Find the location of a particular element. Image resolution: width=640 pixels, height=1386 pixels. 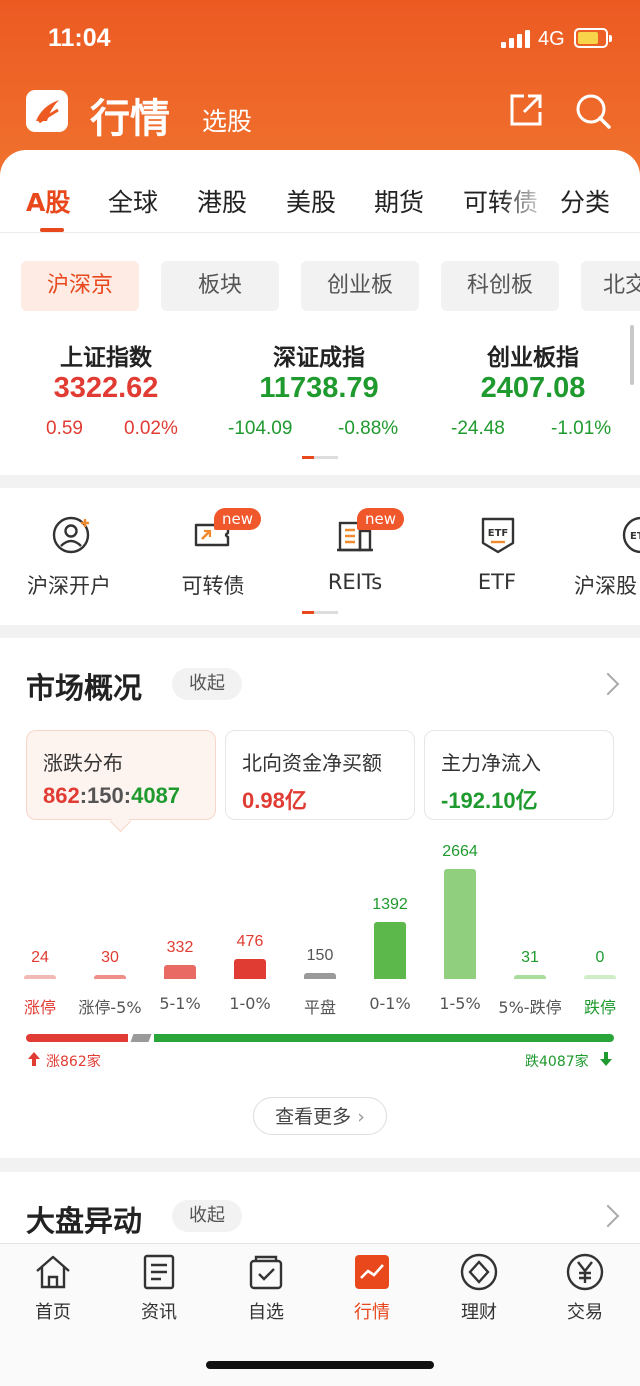

view-more-button: 查看更多 › is located at coordinates (320, 1116).